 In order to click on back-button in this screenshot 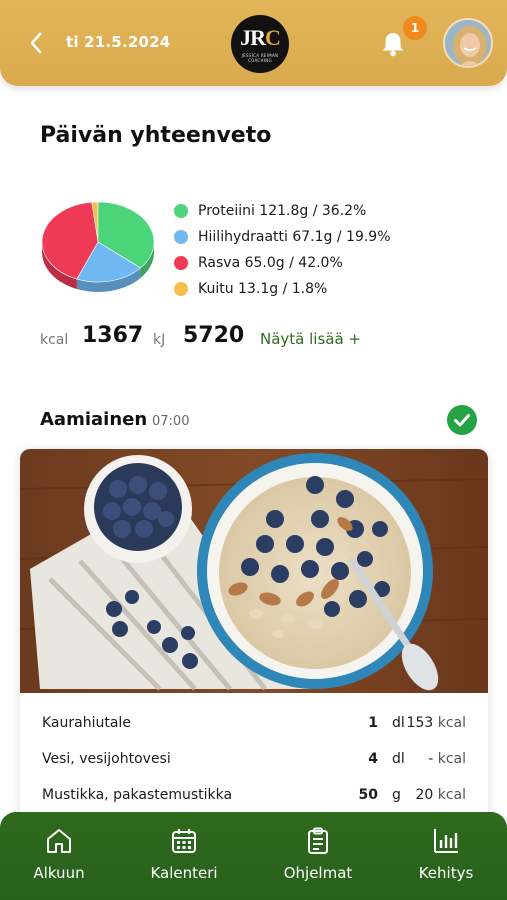, I will do `click(37, 43)`.